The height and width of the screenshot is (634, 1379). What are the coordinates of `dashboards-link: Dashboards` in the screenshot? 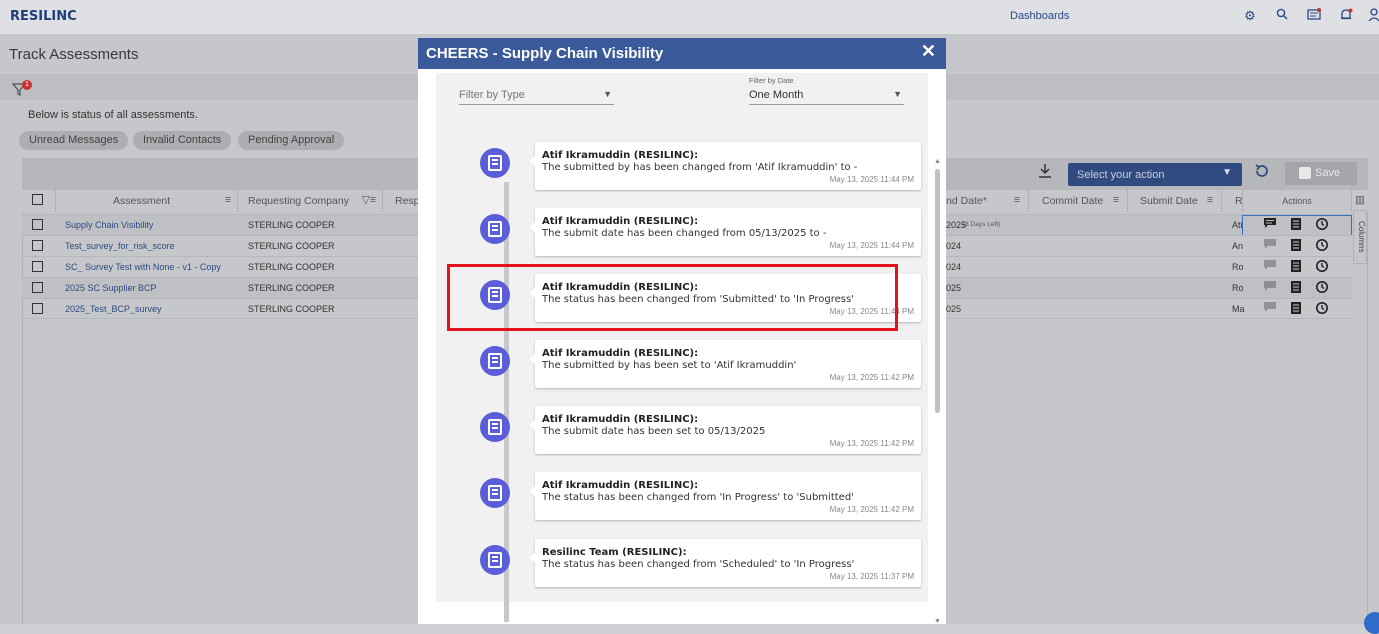 It's located at (1039, 16).